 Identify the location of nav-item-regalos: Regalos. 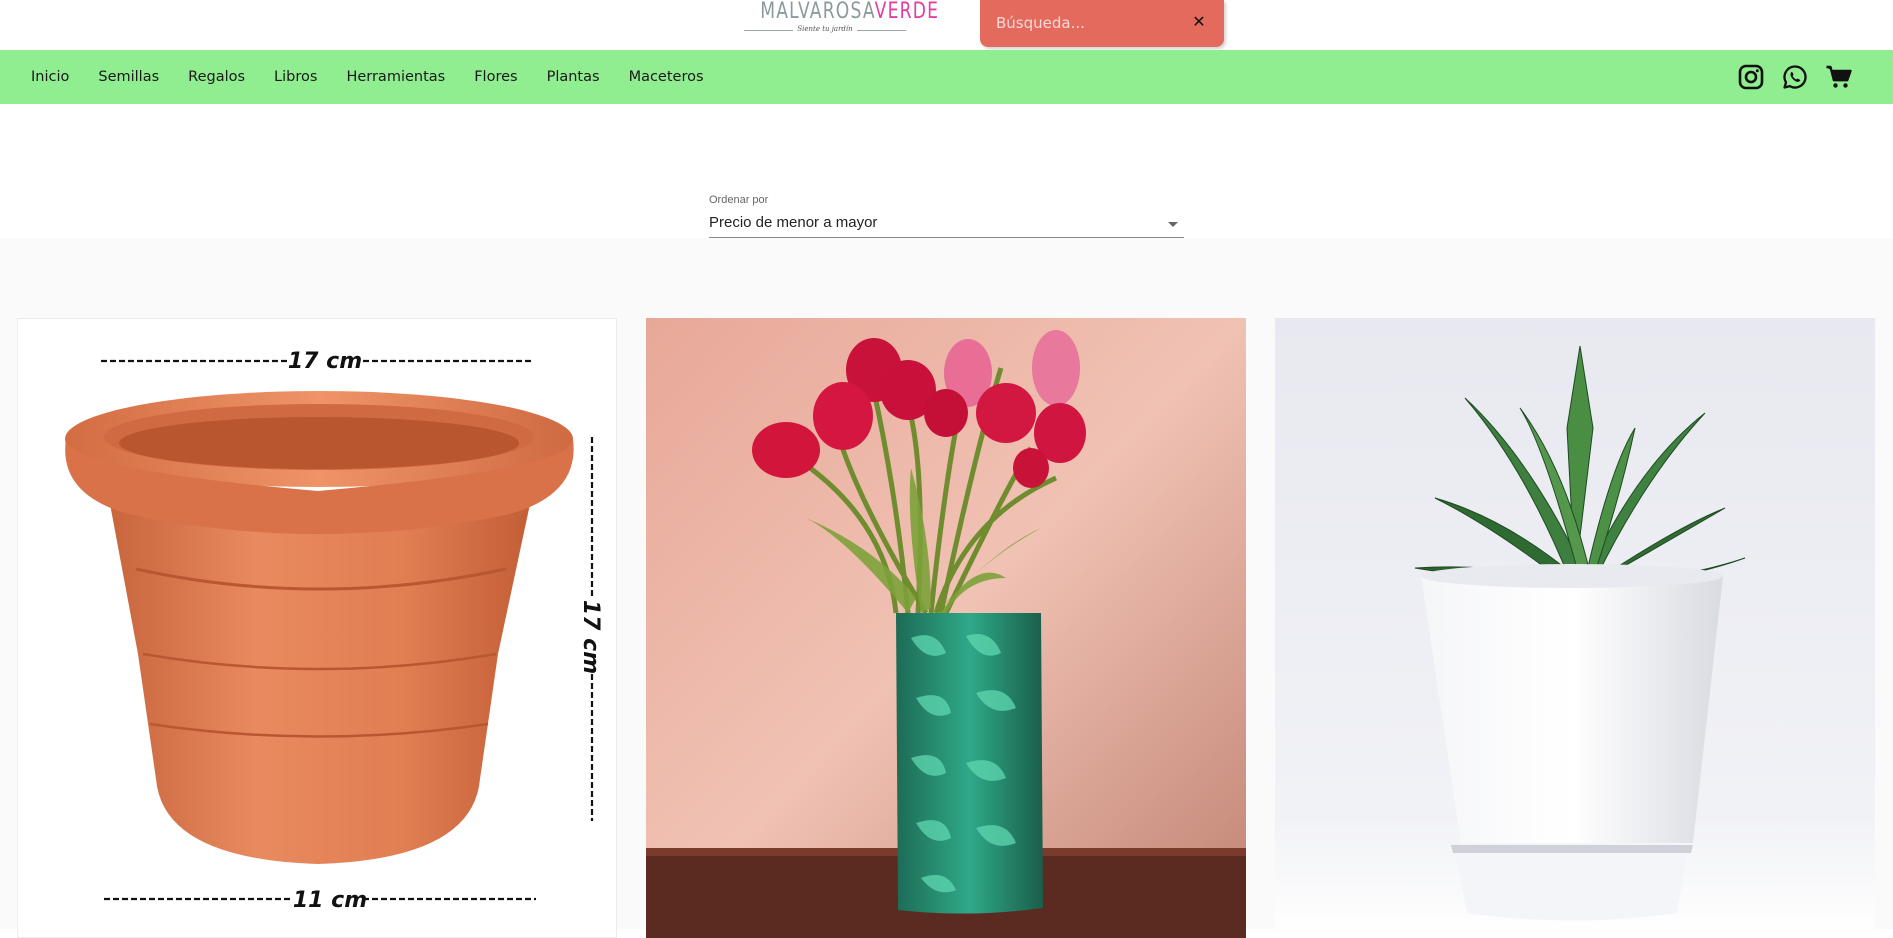
(216, 77).